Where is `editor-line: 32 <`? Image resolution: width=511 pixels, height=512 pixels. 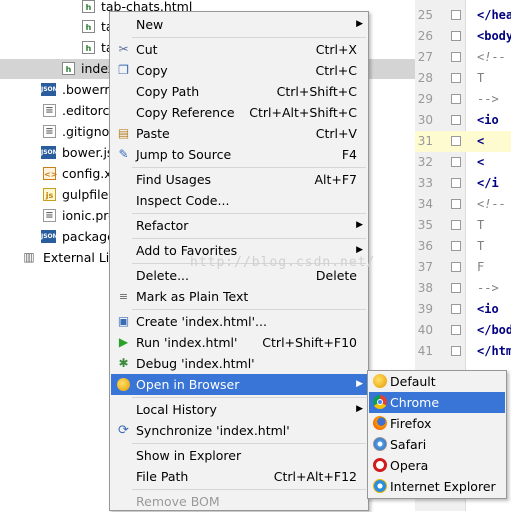 editor-line: 32 < is located at coordinates (463, 162).